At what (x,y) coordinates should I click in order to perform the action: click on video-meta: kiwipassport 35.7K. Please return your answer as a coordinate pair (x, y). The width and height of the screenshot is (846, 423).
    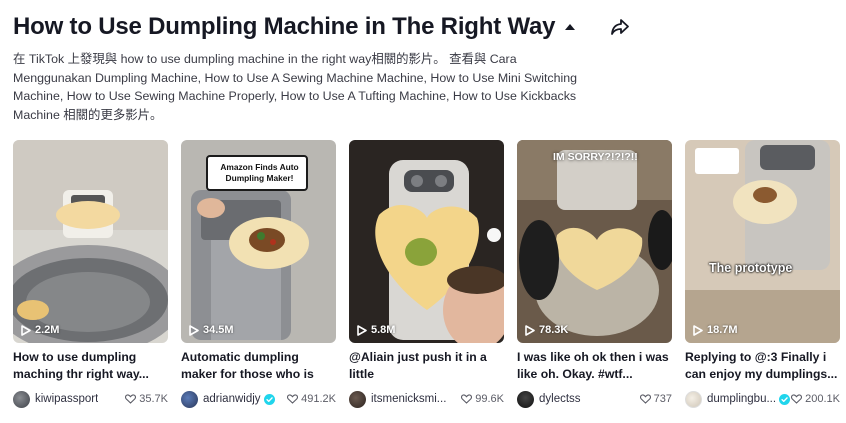
    Looking at the image, I should click on (90, 399).